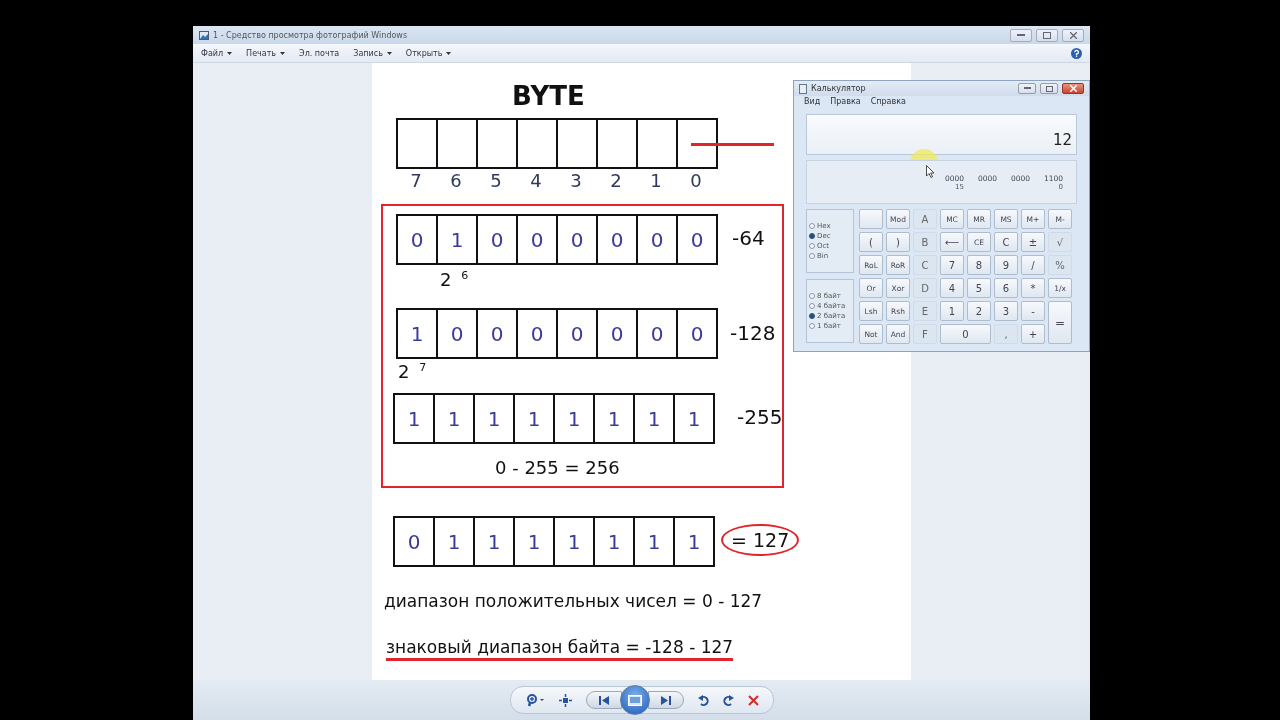 The image size is (1280, 720). What do you see at coordinates (803, 88) in the screenshot?
I see `calculator-icon` at bounding box center [803, 88].